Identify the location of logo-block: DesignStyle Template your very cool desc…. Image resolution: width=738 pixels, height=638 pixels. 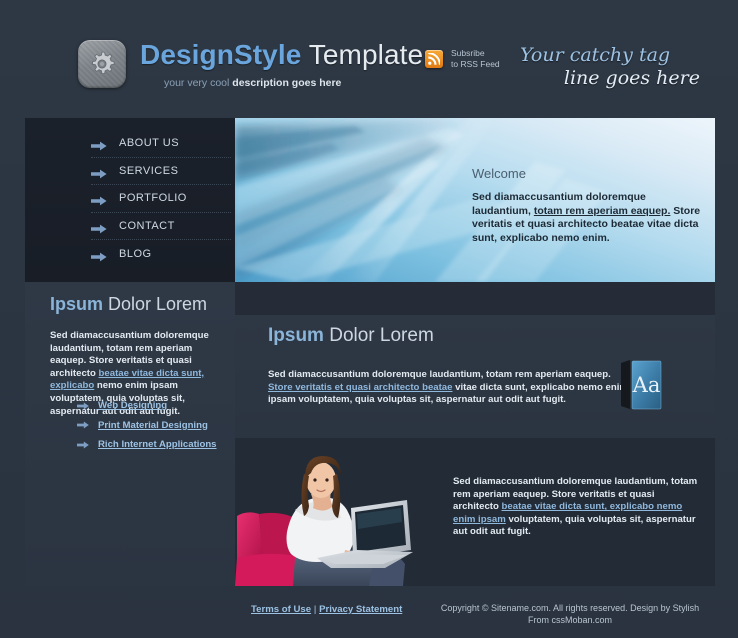
(250, 64).